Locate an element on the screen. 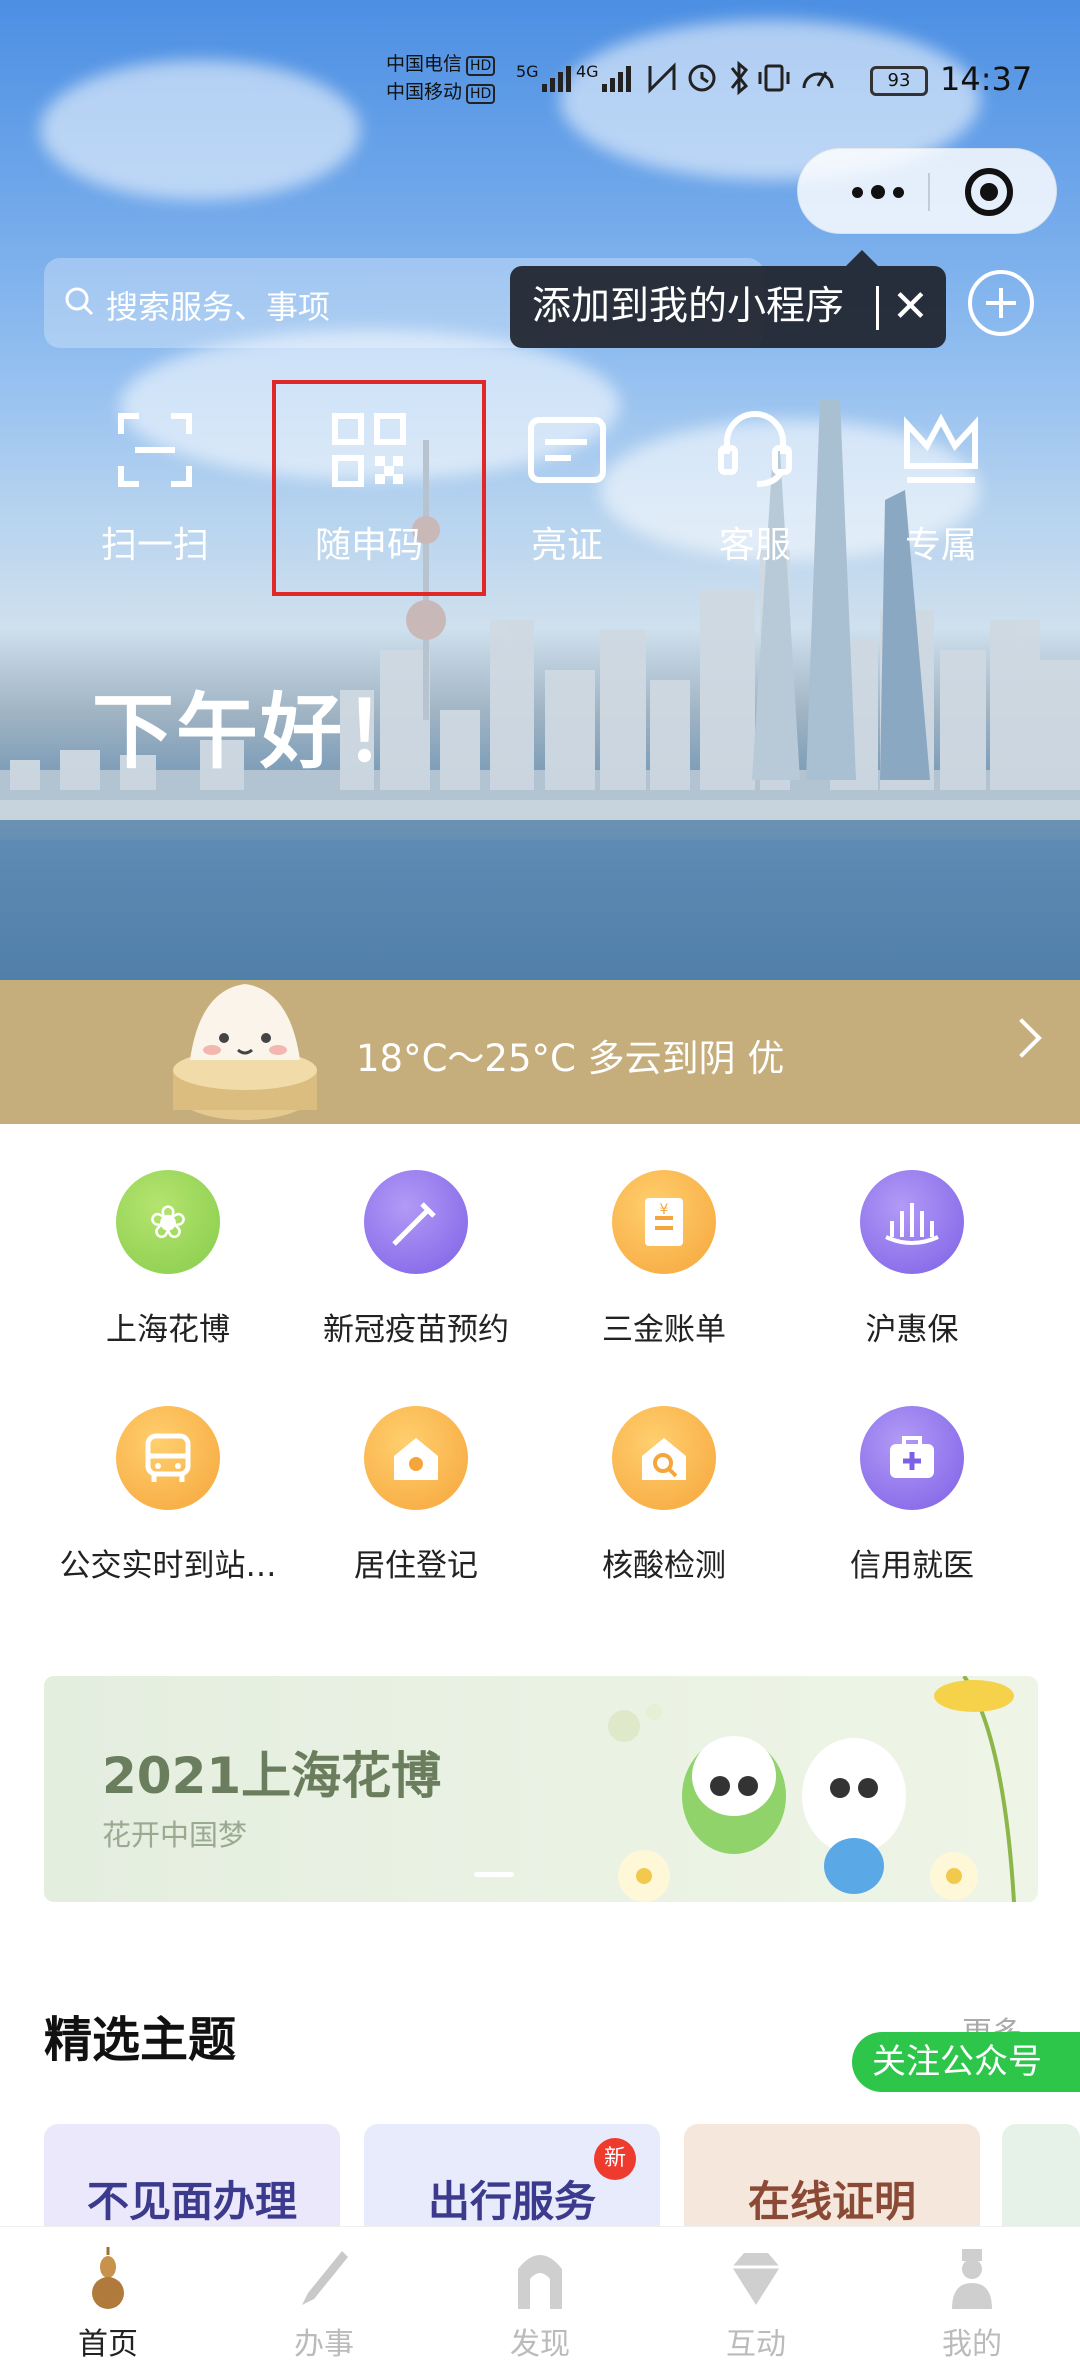 The height and width of the screenshot is (2376, 1080). carrier-labels: 中国电信 HD 中国移动 HD is located at coordinates (441, 78).